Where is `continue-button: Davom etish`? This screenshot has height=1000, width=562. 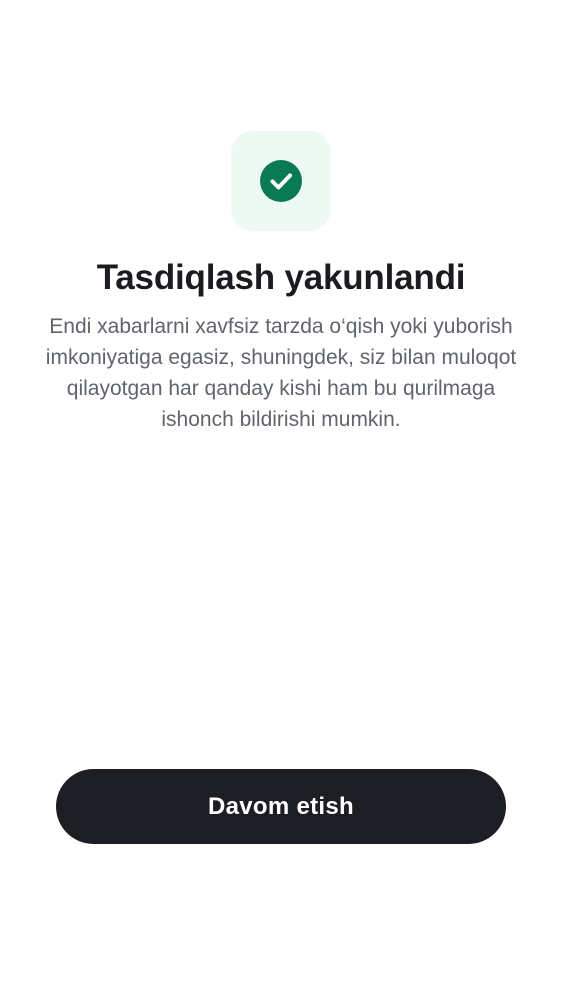
continue-button: Davom etish is located at coordinates (281, 806).